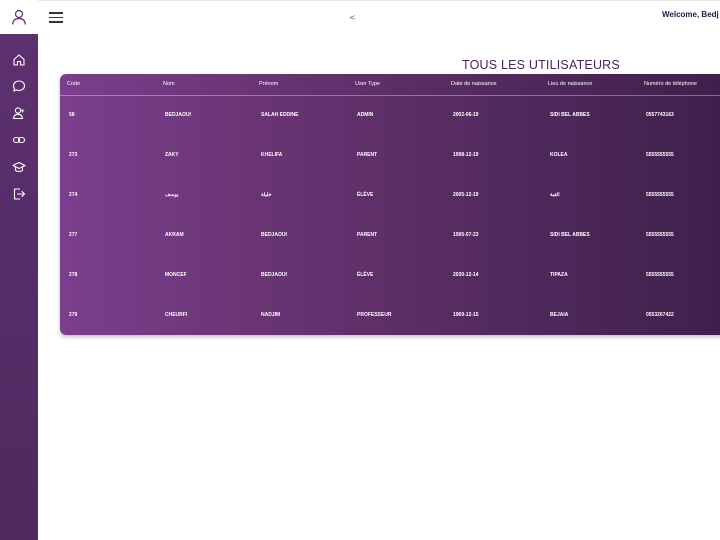 This screenshot has height=540, width=720. I want to click on sidebar-item-home, so click(19, 60).